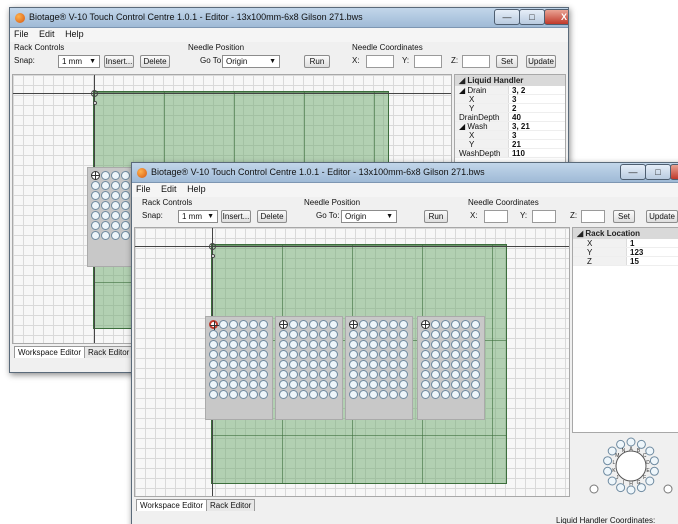 This screenshot has width=678, height=524. What do you see at coordinates (74, 34) in the screenshot?
I see `menu-help: Help` at bounding box center [74, 34].